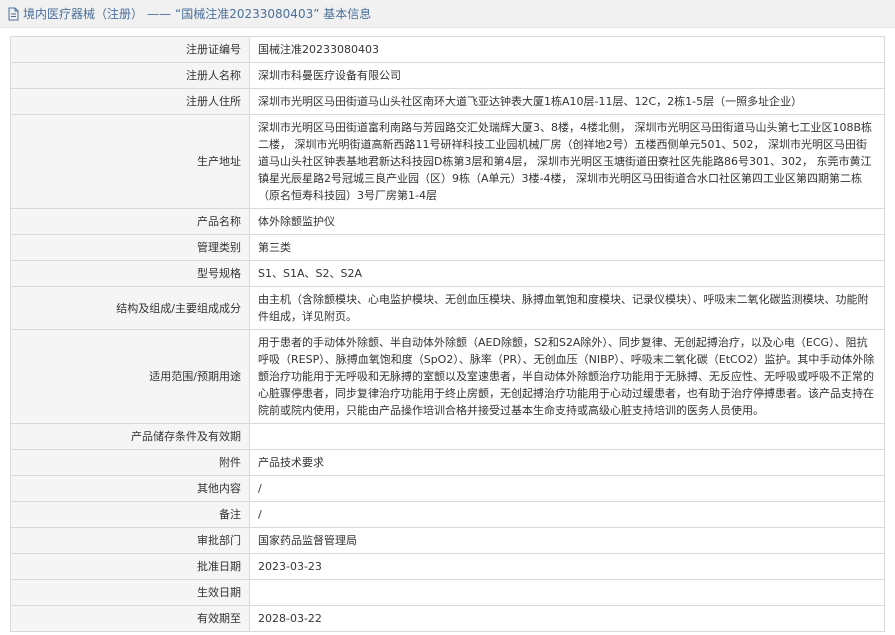  I want to click on row-value: 国械注准20233080403, so click(567, 49).